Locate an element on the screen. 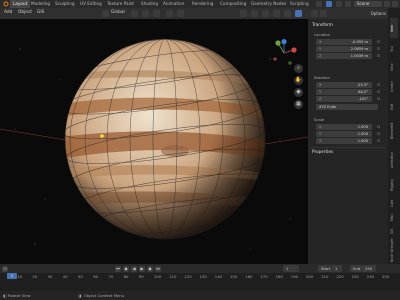  playhead: 1 is located at coordinates (12, 276).